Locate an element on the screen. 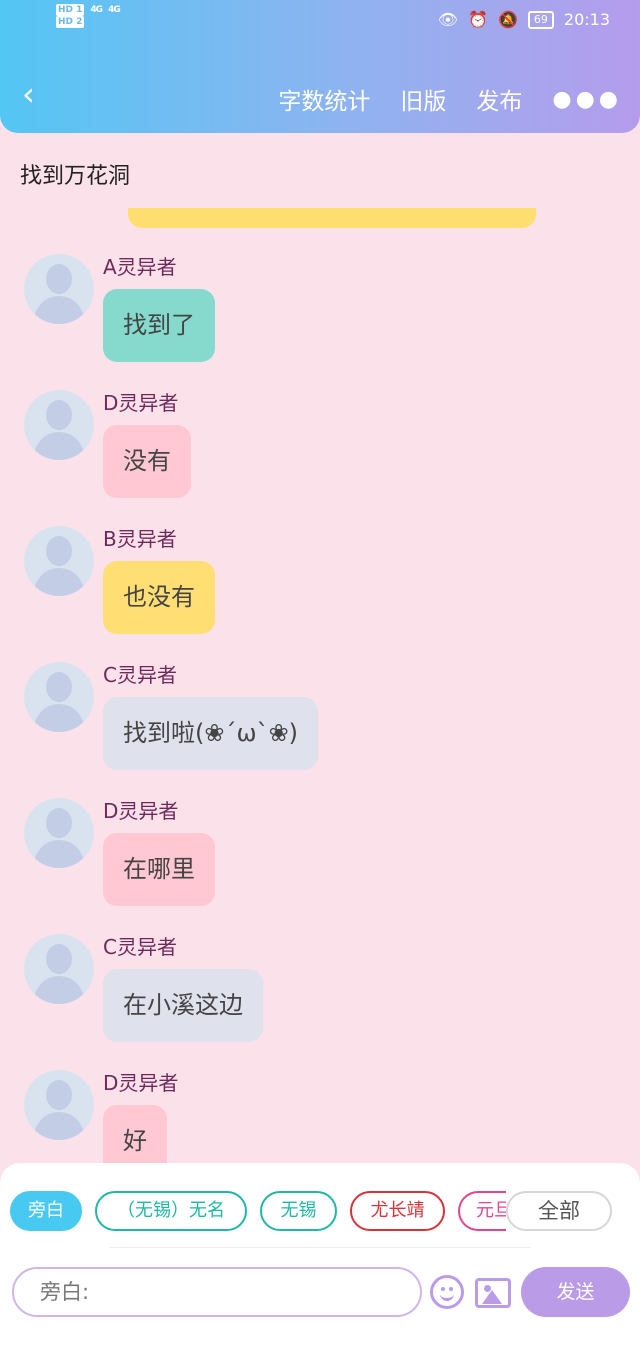 The image size is (640, 1351). chevron-left-icon: ‹ is located at coordinates (28, 94).